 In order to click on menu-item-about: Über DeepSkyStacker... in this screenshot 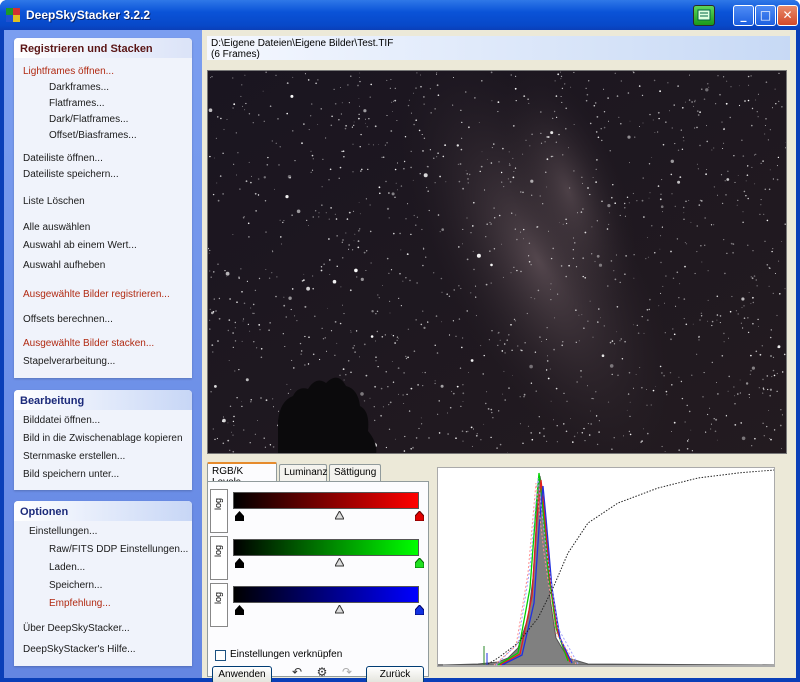, I will do `click(76, 628)`.